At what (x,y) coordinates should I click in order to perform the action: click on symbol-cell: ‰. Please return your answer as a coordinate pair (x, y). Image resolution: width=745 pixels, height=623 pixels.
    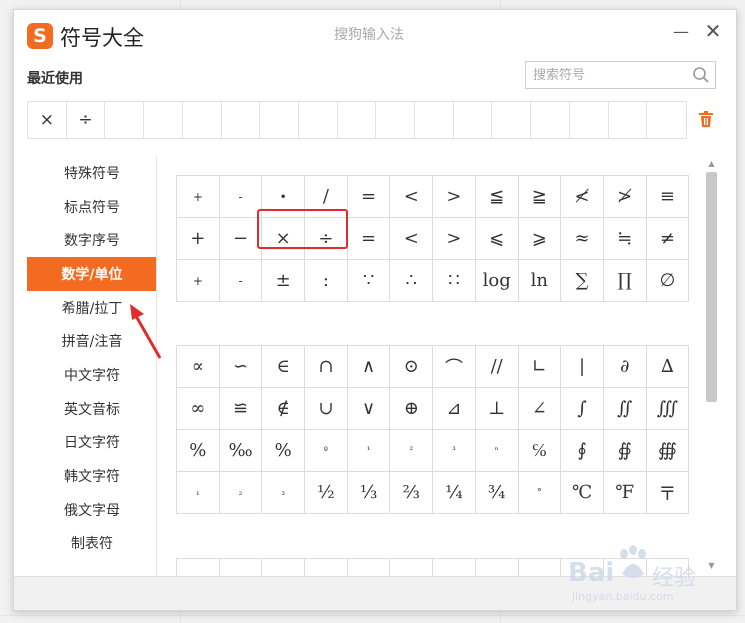
    Looking at the image, I should click on (241, 451).